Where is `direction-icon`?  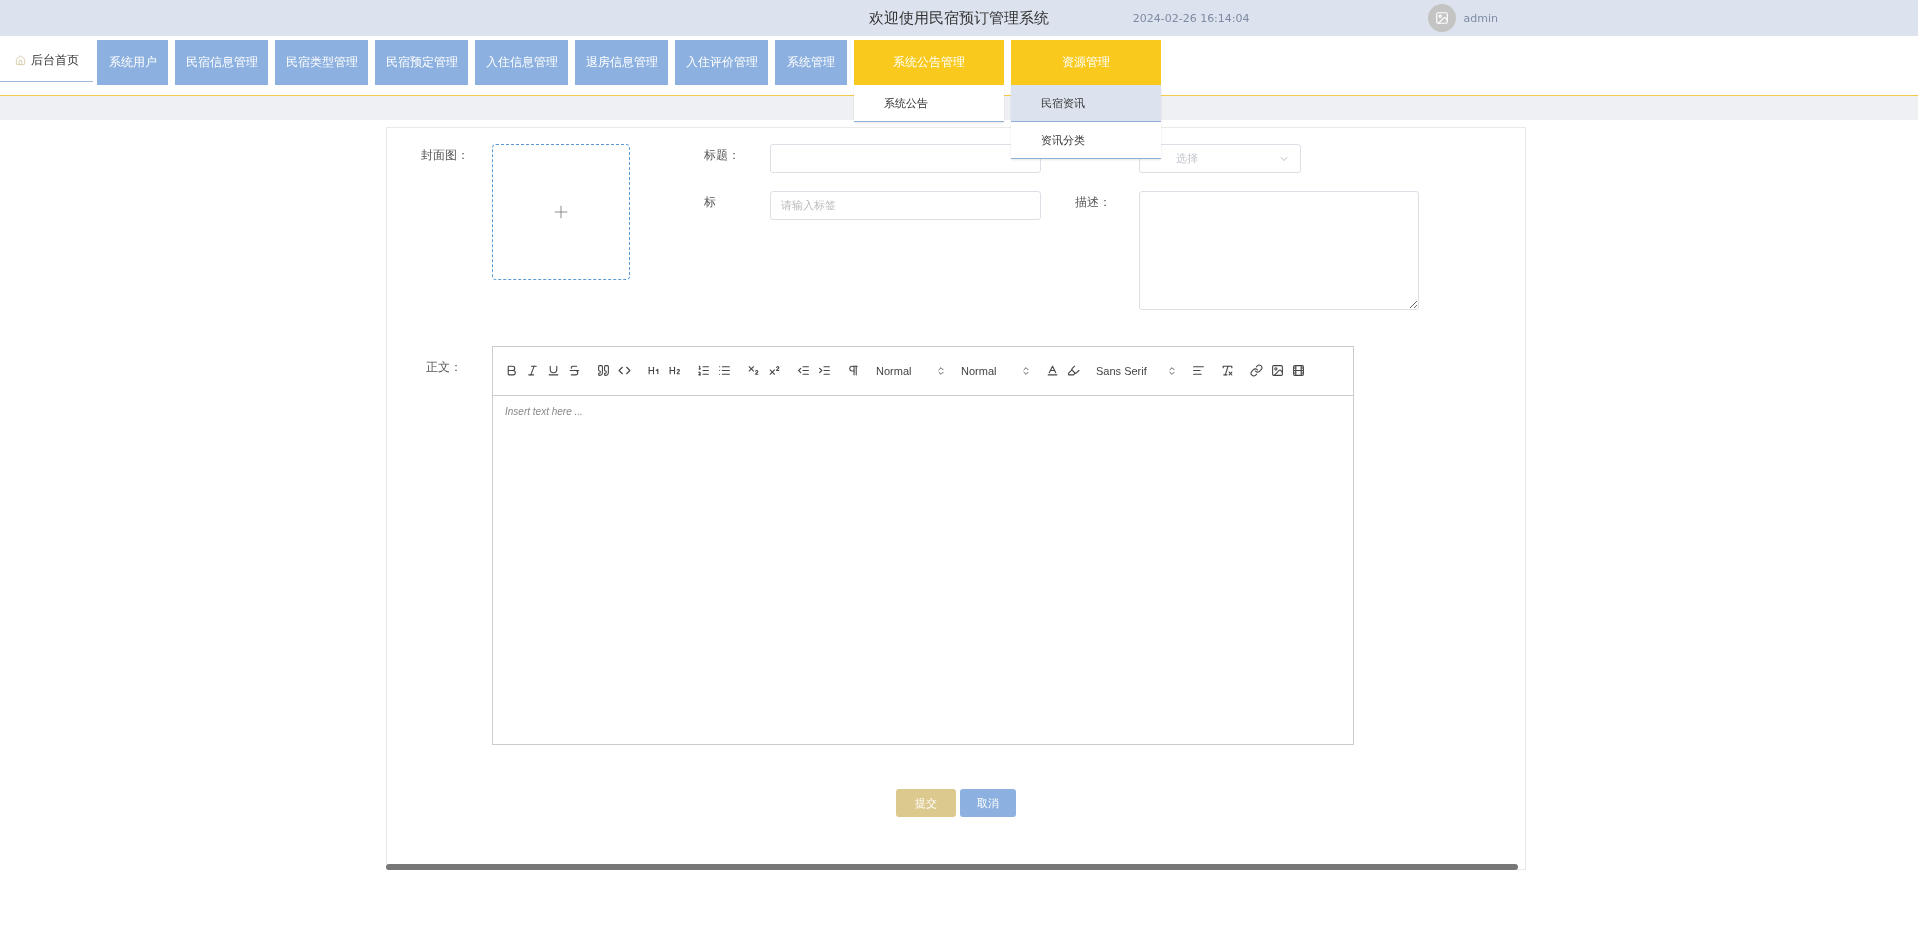 direction-icon is located at coordinates (854, 371).